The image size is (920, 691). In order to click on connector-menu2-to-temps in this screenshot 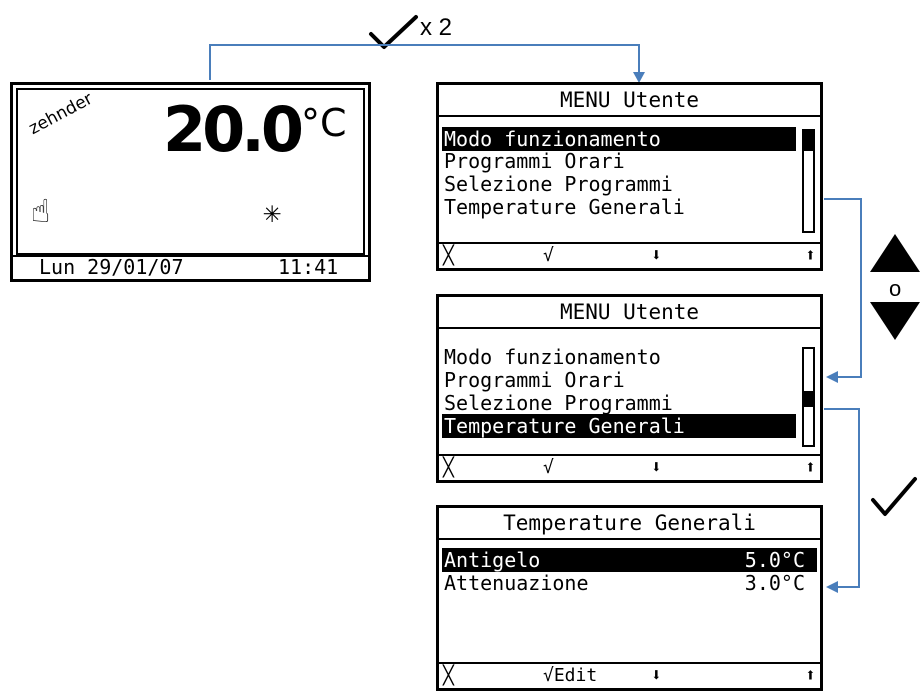, I will do `click(842, 409)`.